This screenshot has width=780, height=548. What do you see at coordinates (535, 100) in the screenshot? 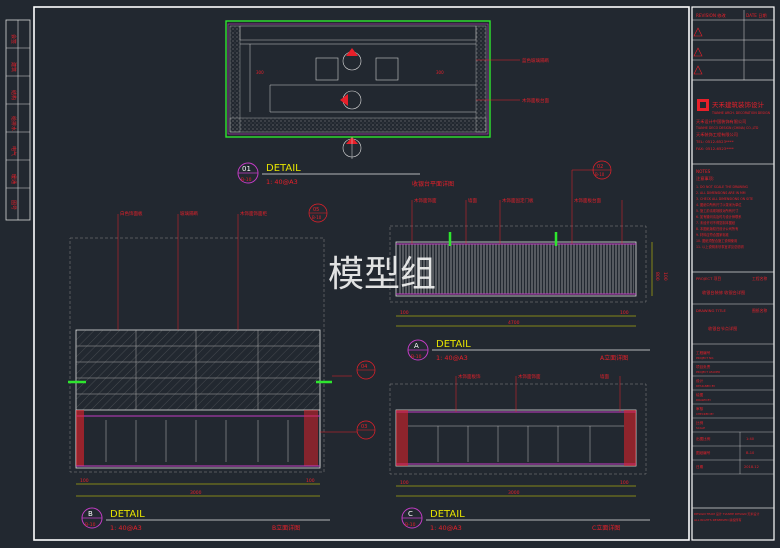
I see `plan-annotation-2: 木饰面板台面` at bounding box center [535, 100].